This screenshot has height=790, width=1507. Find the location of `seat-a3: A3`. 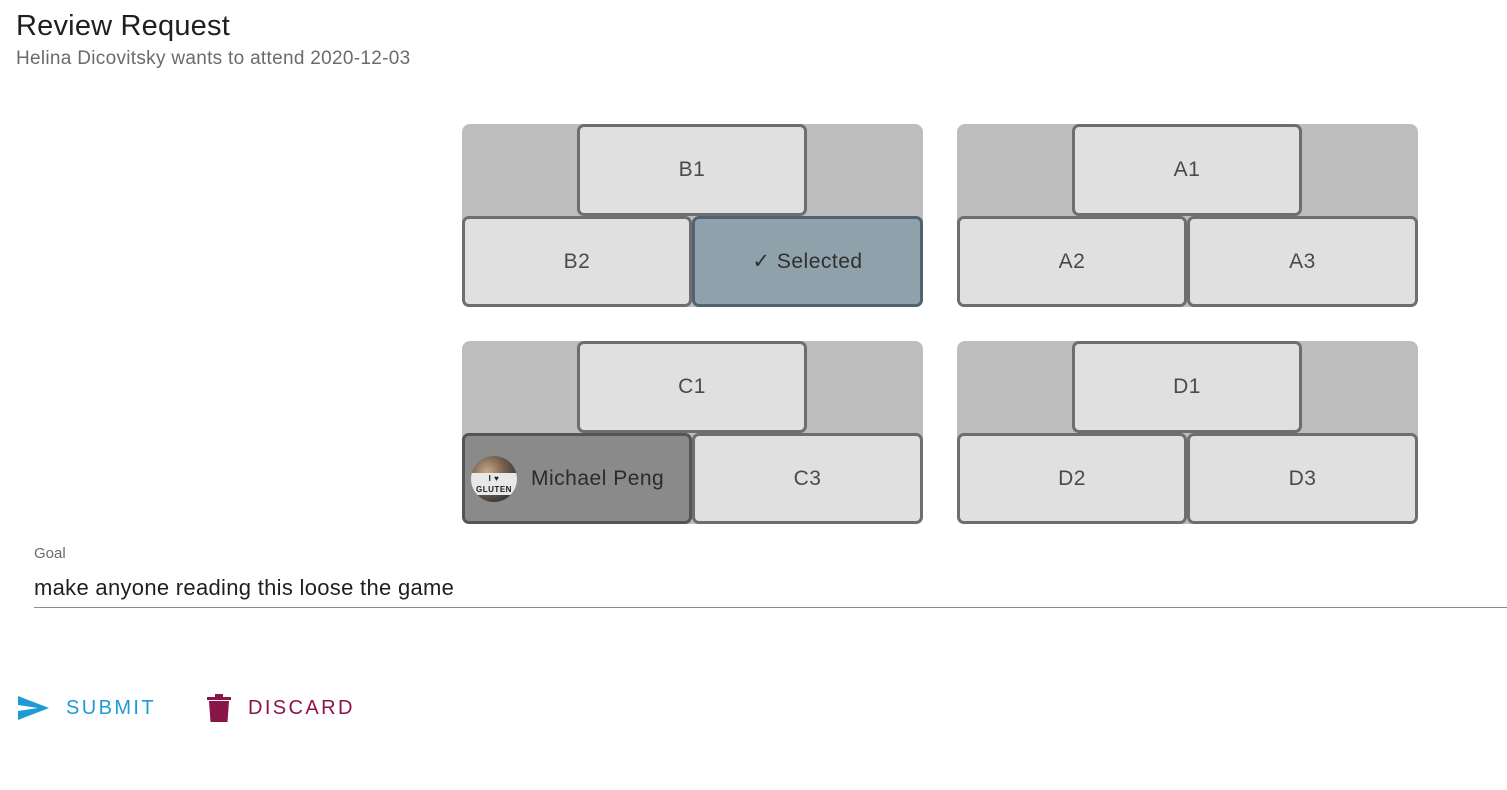

seat-a3: A3 is located at coordinates (1302, 261).